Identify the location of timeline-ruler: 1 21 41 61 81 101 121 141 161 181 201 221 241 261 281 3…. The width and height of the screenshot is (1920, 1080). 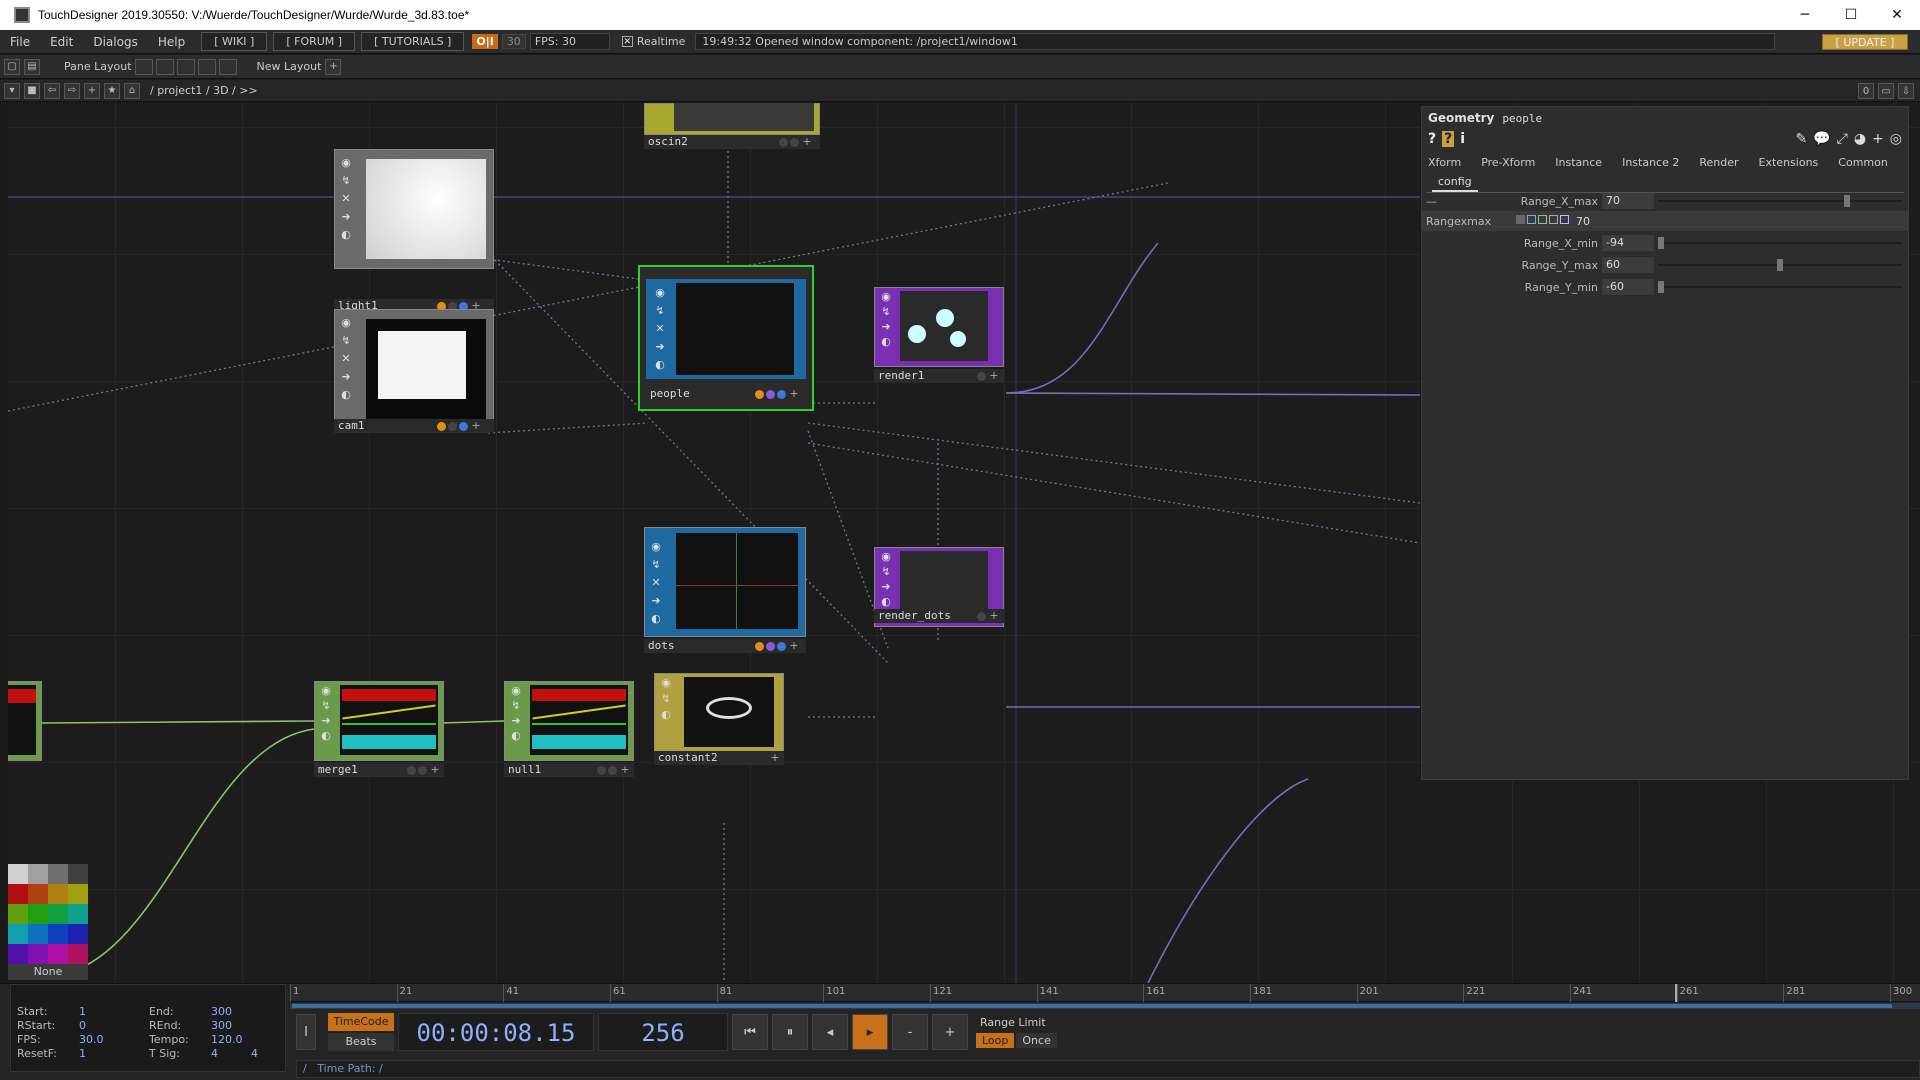
(1105, 993).